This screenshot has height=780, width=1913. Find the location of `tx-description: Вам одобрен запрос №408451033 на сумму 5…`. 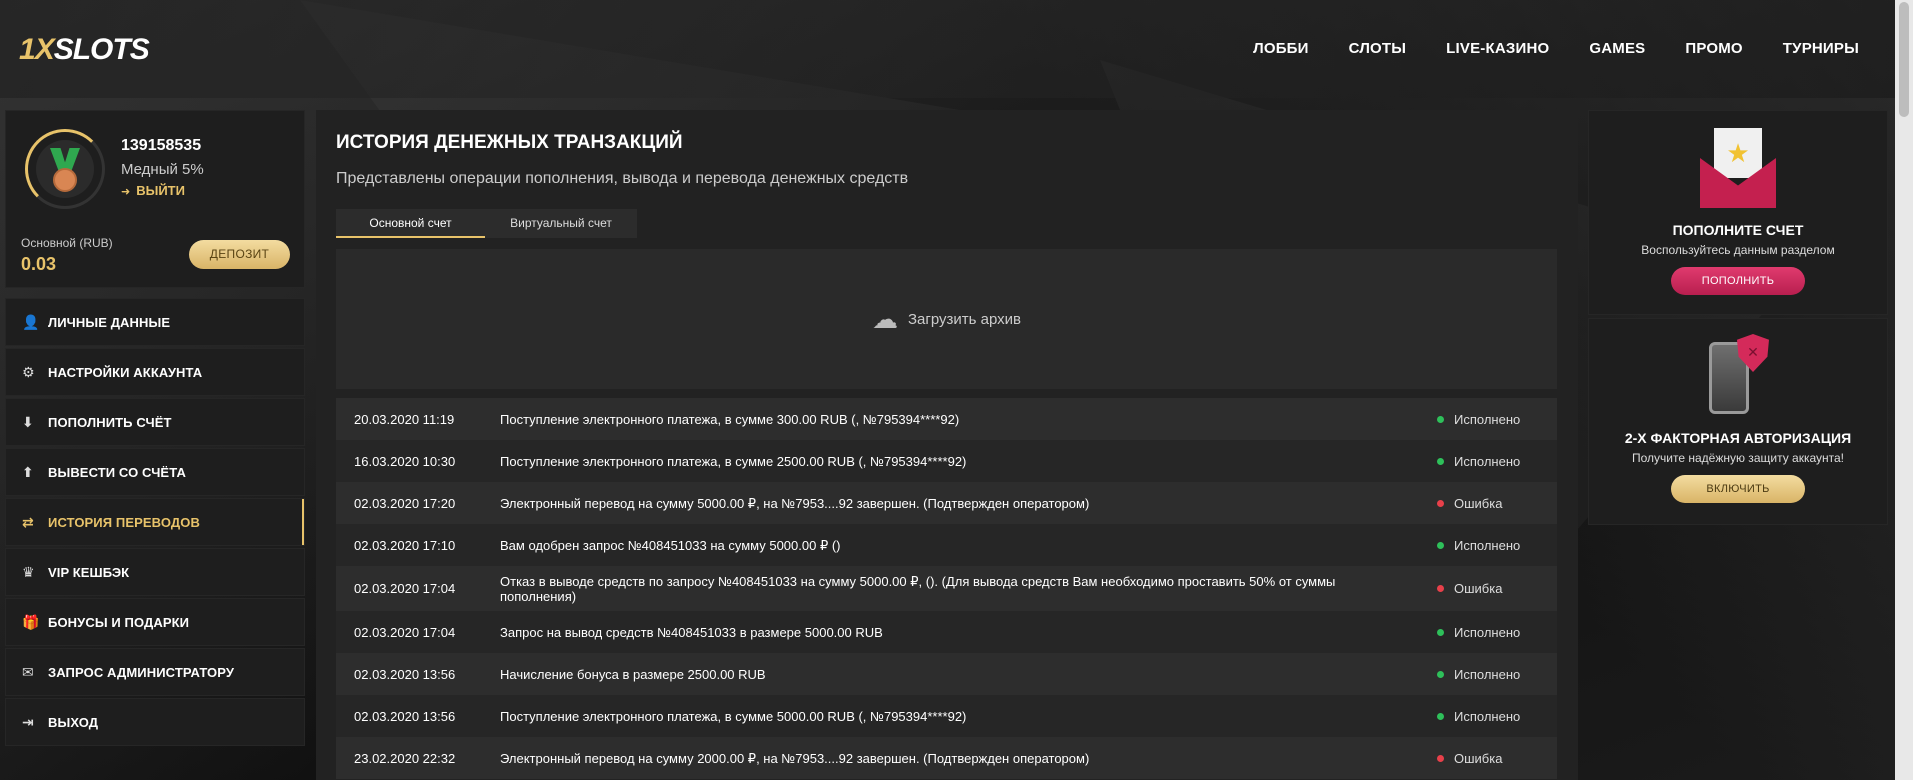

tx-description: Вам одобрен запрос №408451033 на сумму 5… is located at coordinates (670, 545).